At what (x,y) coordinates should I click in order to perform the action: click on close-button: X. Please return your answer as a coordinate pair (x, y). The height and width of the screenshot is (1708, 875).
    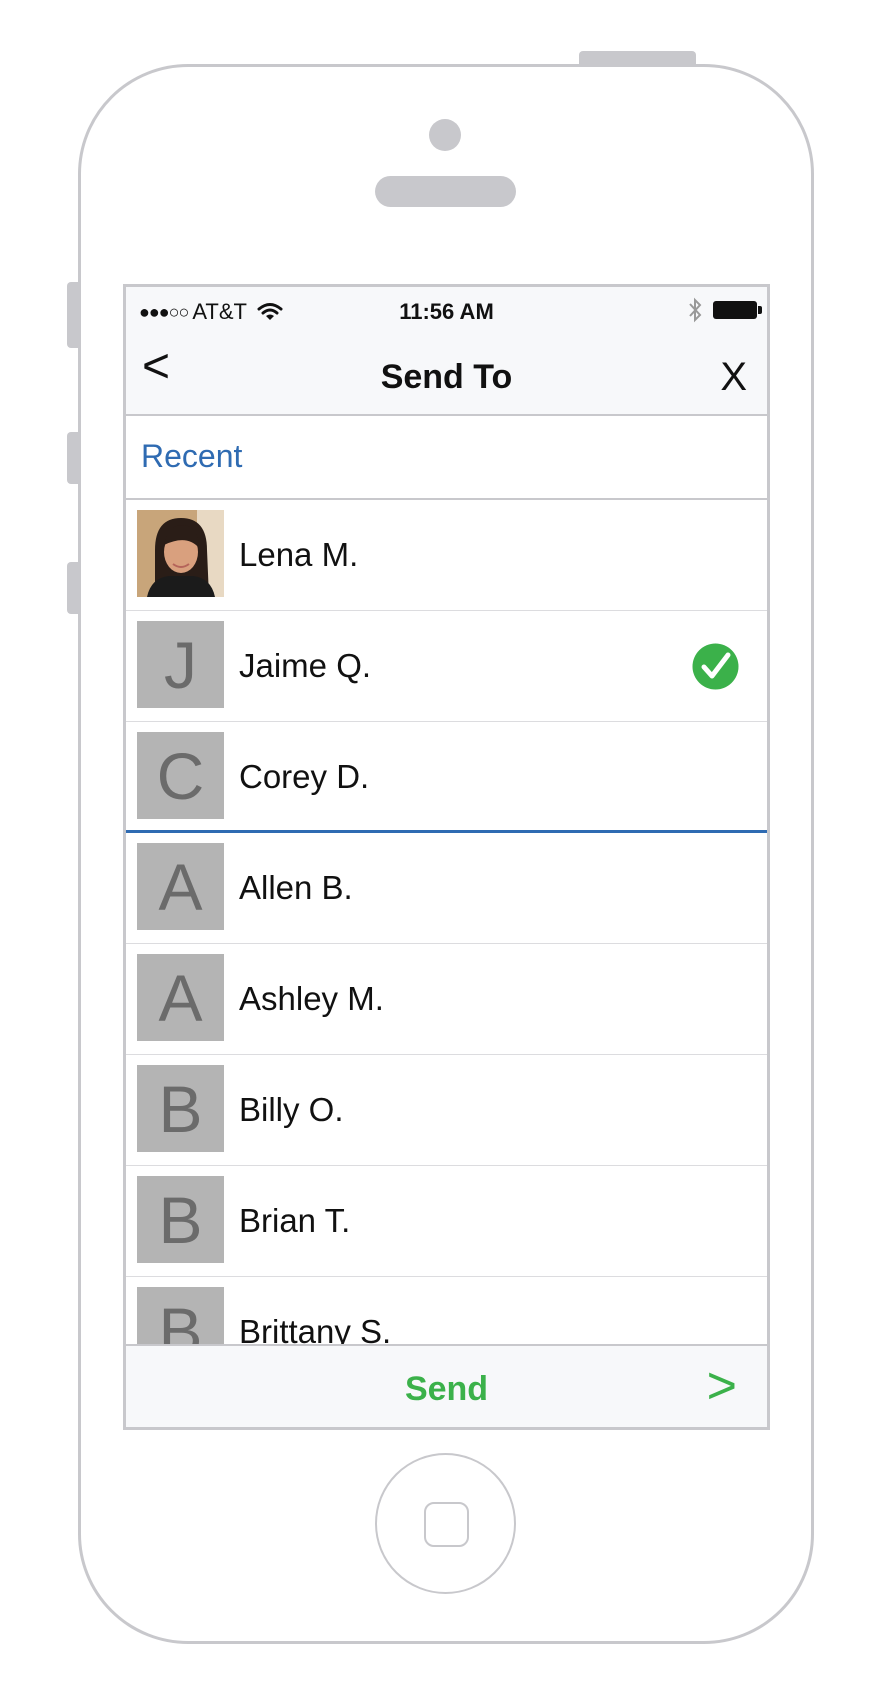
    Looking at the image, I should click on (733, 377).